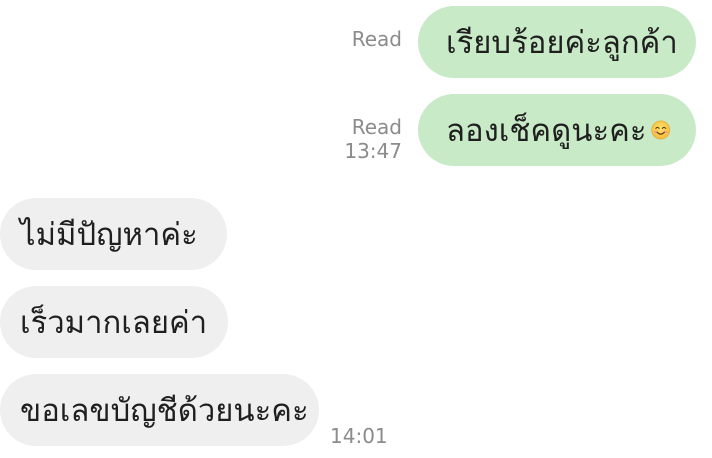  I want to click on sent-message-bubble: ลองเช็คดูนะคะ, so click(557, 130).